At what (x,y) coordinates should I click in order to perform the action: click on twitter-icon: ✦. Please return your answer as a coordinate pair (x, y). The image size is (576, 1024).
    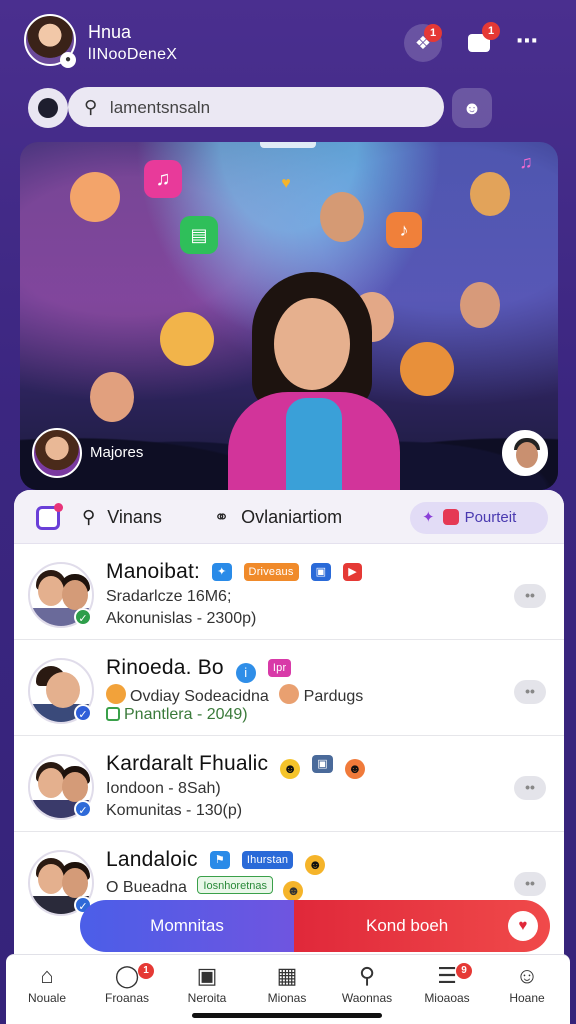
    Looking at the image, I should click on (222, 572).